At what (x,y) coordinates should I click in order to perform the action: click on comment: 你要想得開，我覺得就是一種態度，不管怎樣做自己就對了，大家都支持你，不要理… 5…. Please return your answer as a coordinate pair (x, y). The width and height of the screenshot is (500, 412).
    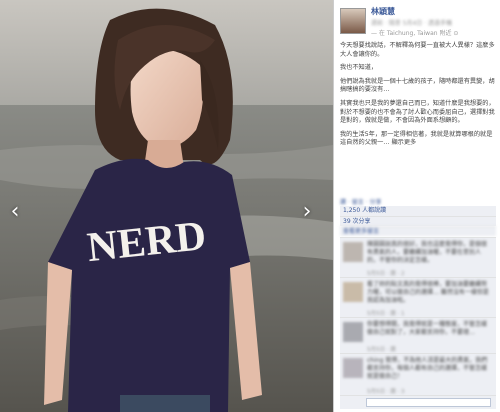
    Looking at the image, I should click on (418, 335).